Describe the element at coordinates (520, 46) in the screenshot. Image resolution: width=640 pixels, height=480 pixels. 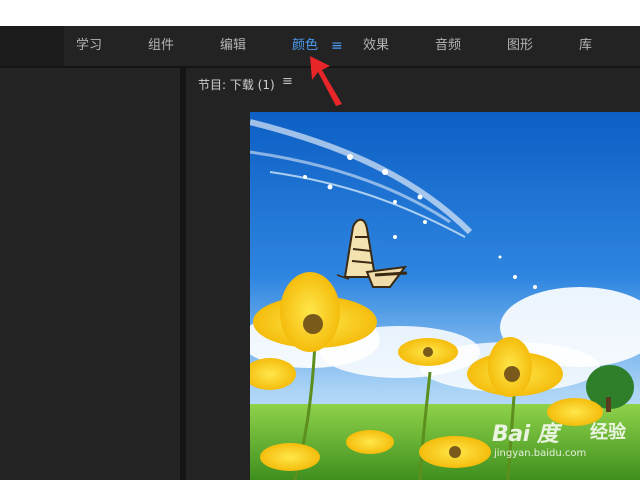
I see `tab-graphics: 图形` at that location.